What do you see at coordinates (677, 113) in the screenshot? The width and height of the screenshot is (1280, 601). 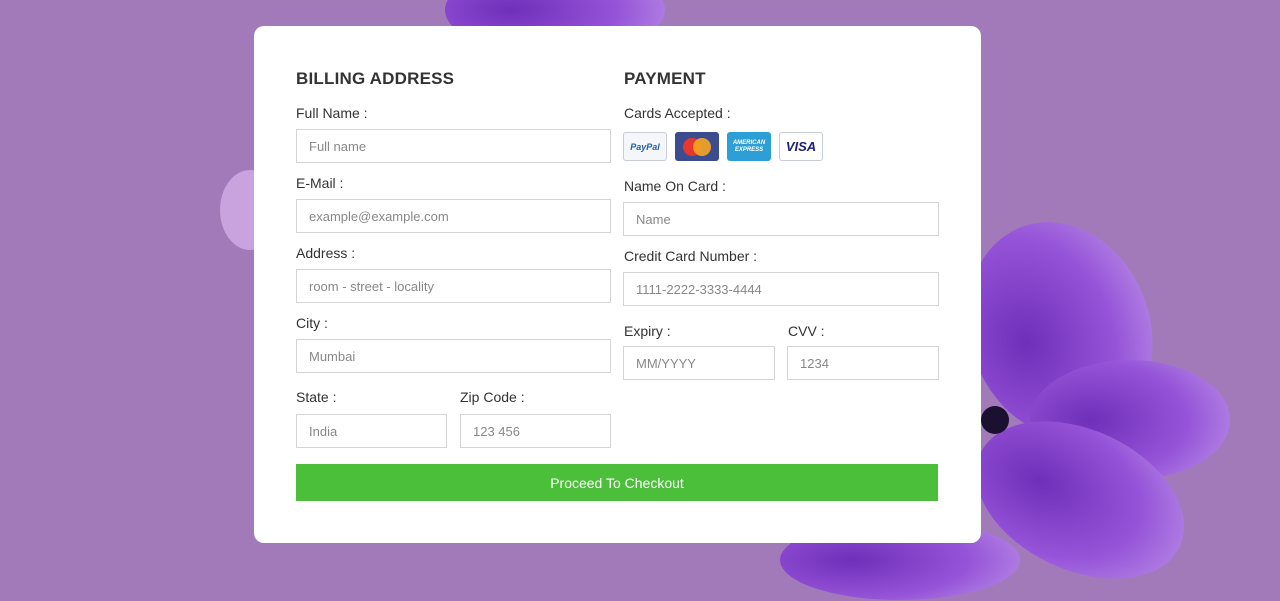 I see `cards-accepted-label: Cards Accepted :` at bounding box center [677, 113].